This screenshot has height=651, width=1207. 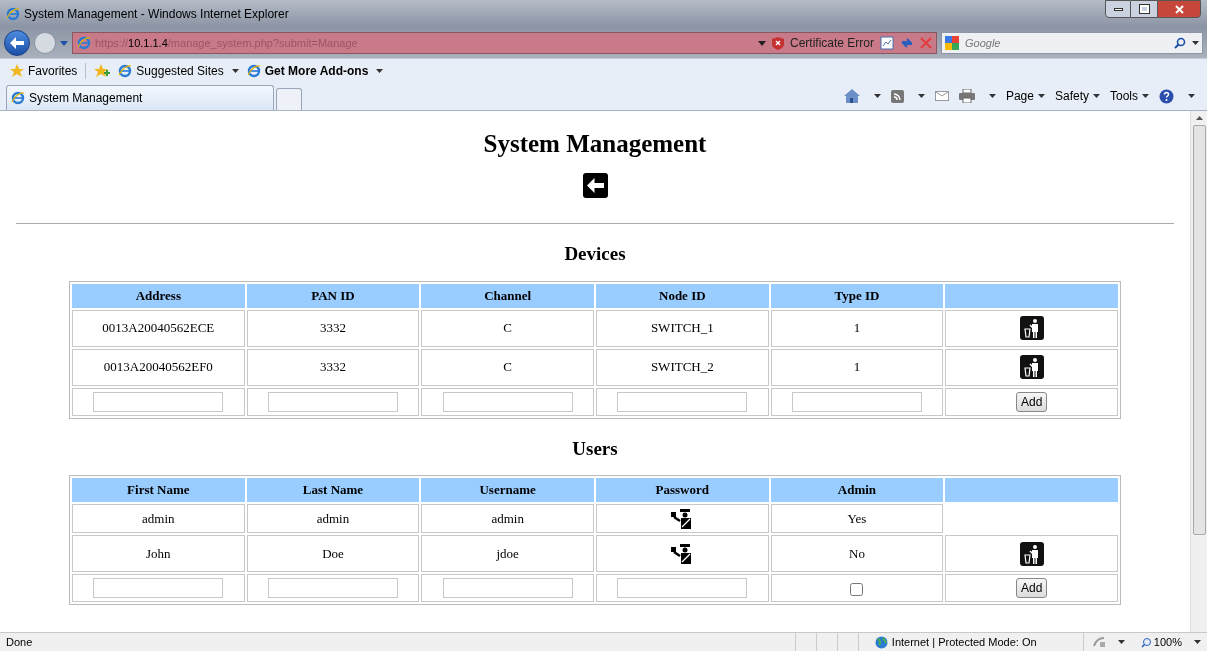 I want to click on status-text: Done, so click(x=19, y=642).